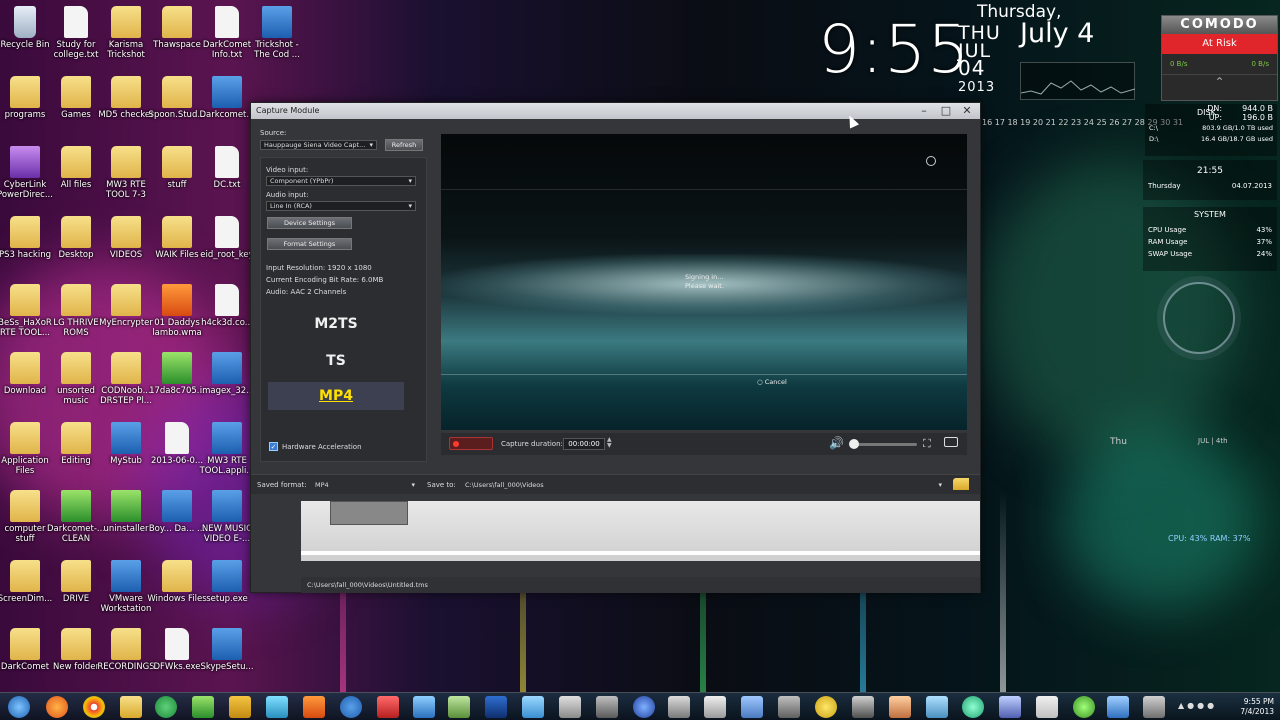 Image resolution: width=1280 pixels, height=720 pixels. Describe the element at coordinates (961, 484) in the screenshot. I see `browse-folder-icon` at that location.